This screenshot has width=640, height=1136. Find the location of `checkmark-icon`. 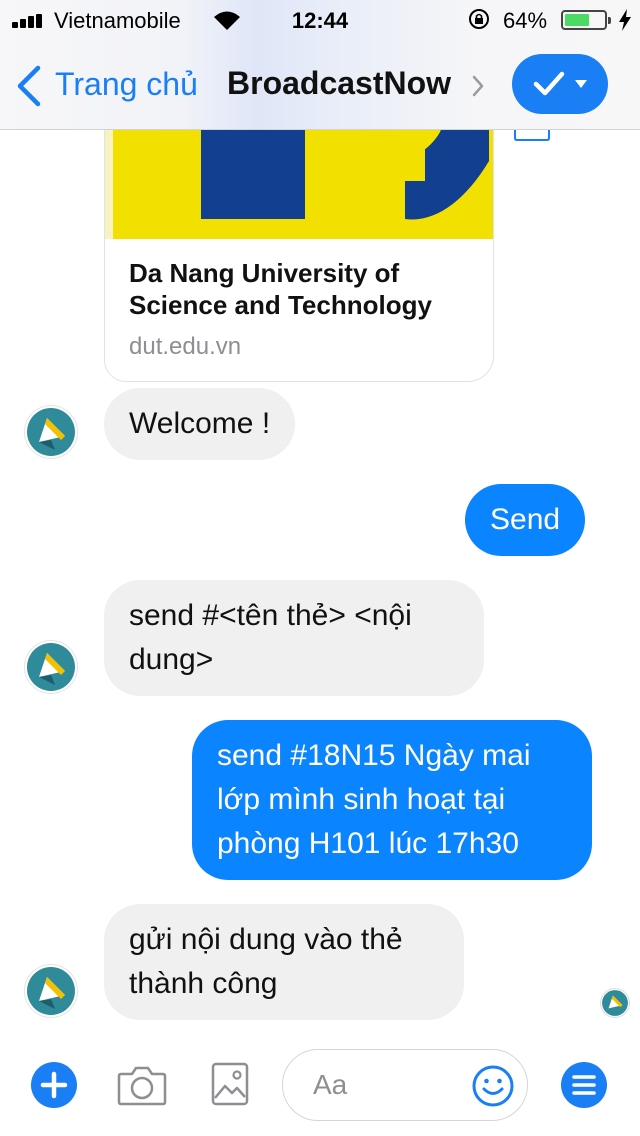

checkmark-icon is located at coordinates (549, 83).